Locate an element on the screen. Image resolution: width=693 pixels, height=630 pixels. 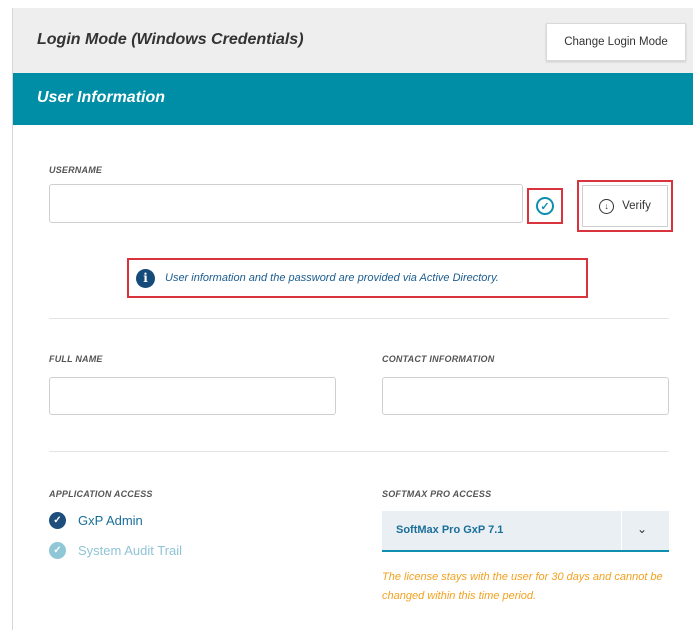
verify-button-label: Verify is located at coordinates (636, 206).